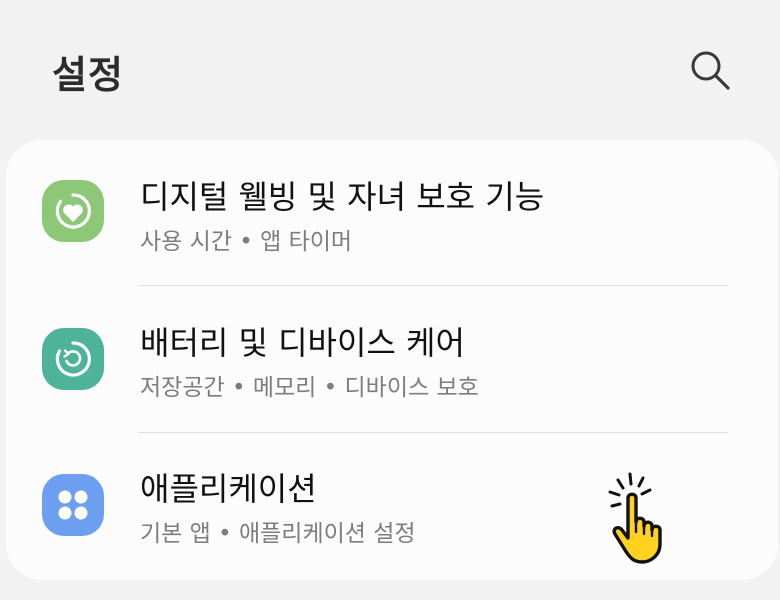  What do you see at coordinates (73, 505) in the screenshot?
I see `apps-icon` at bounding box center [73, 505].